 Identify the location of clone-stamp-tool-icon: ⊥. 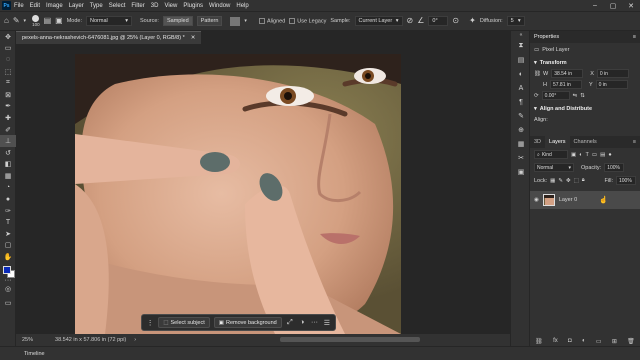
(8, 141).